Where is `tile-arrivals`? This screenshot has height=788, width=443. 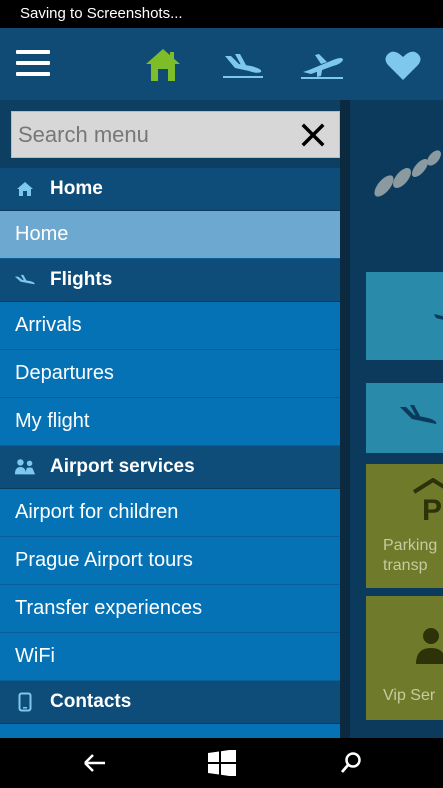 tile-arrivals is located at coordinates (404, 316).